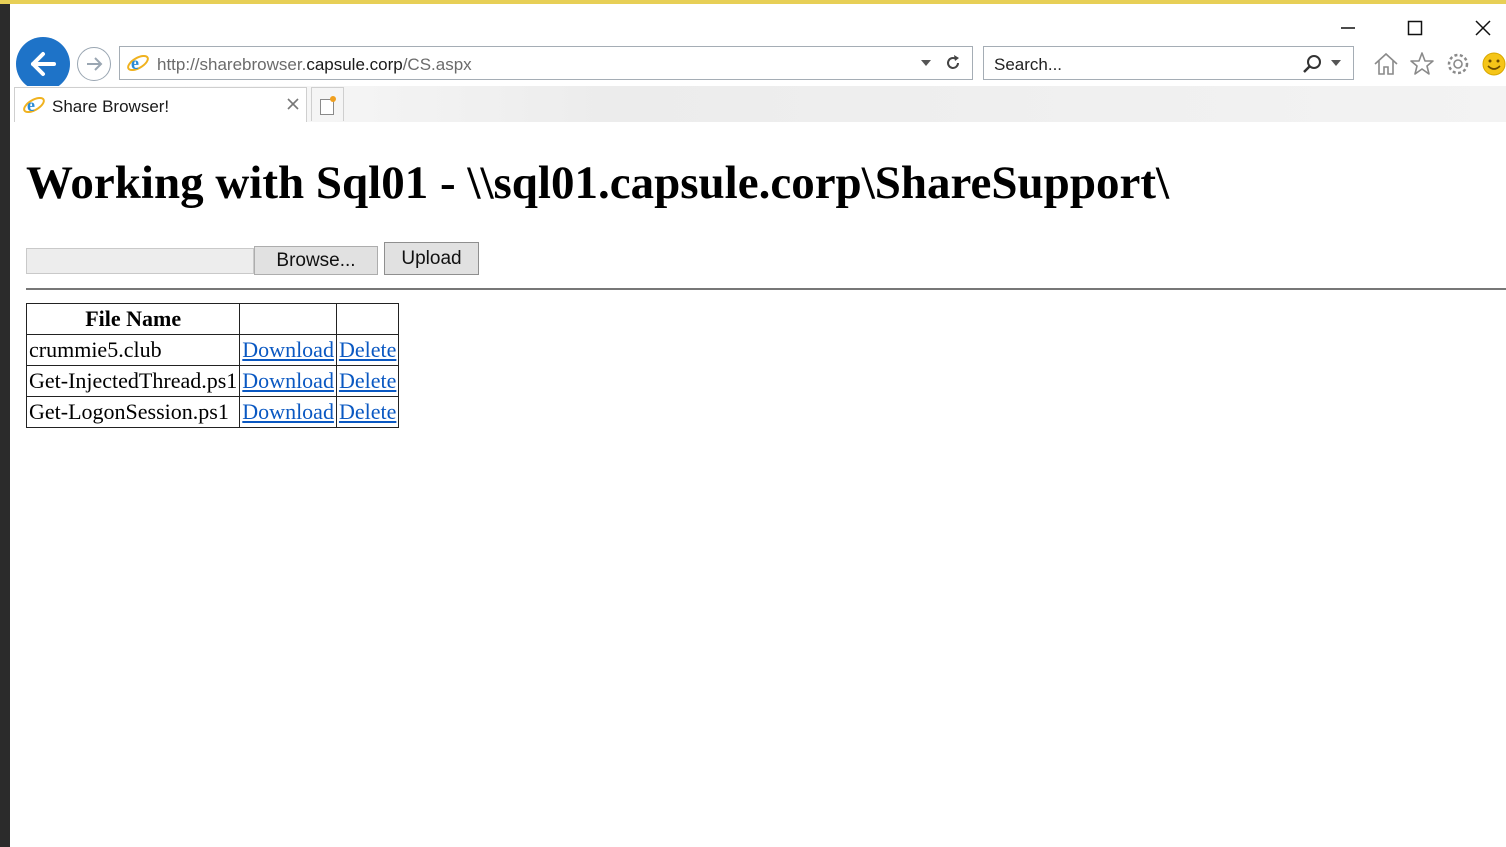  I want to click on search-icon, so click(1312, 64).